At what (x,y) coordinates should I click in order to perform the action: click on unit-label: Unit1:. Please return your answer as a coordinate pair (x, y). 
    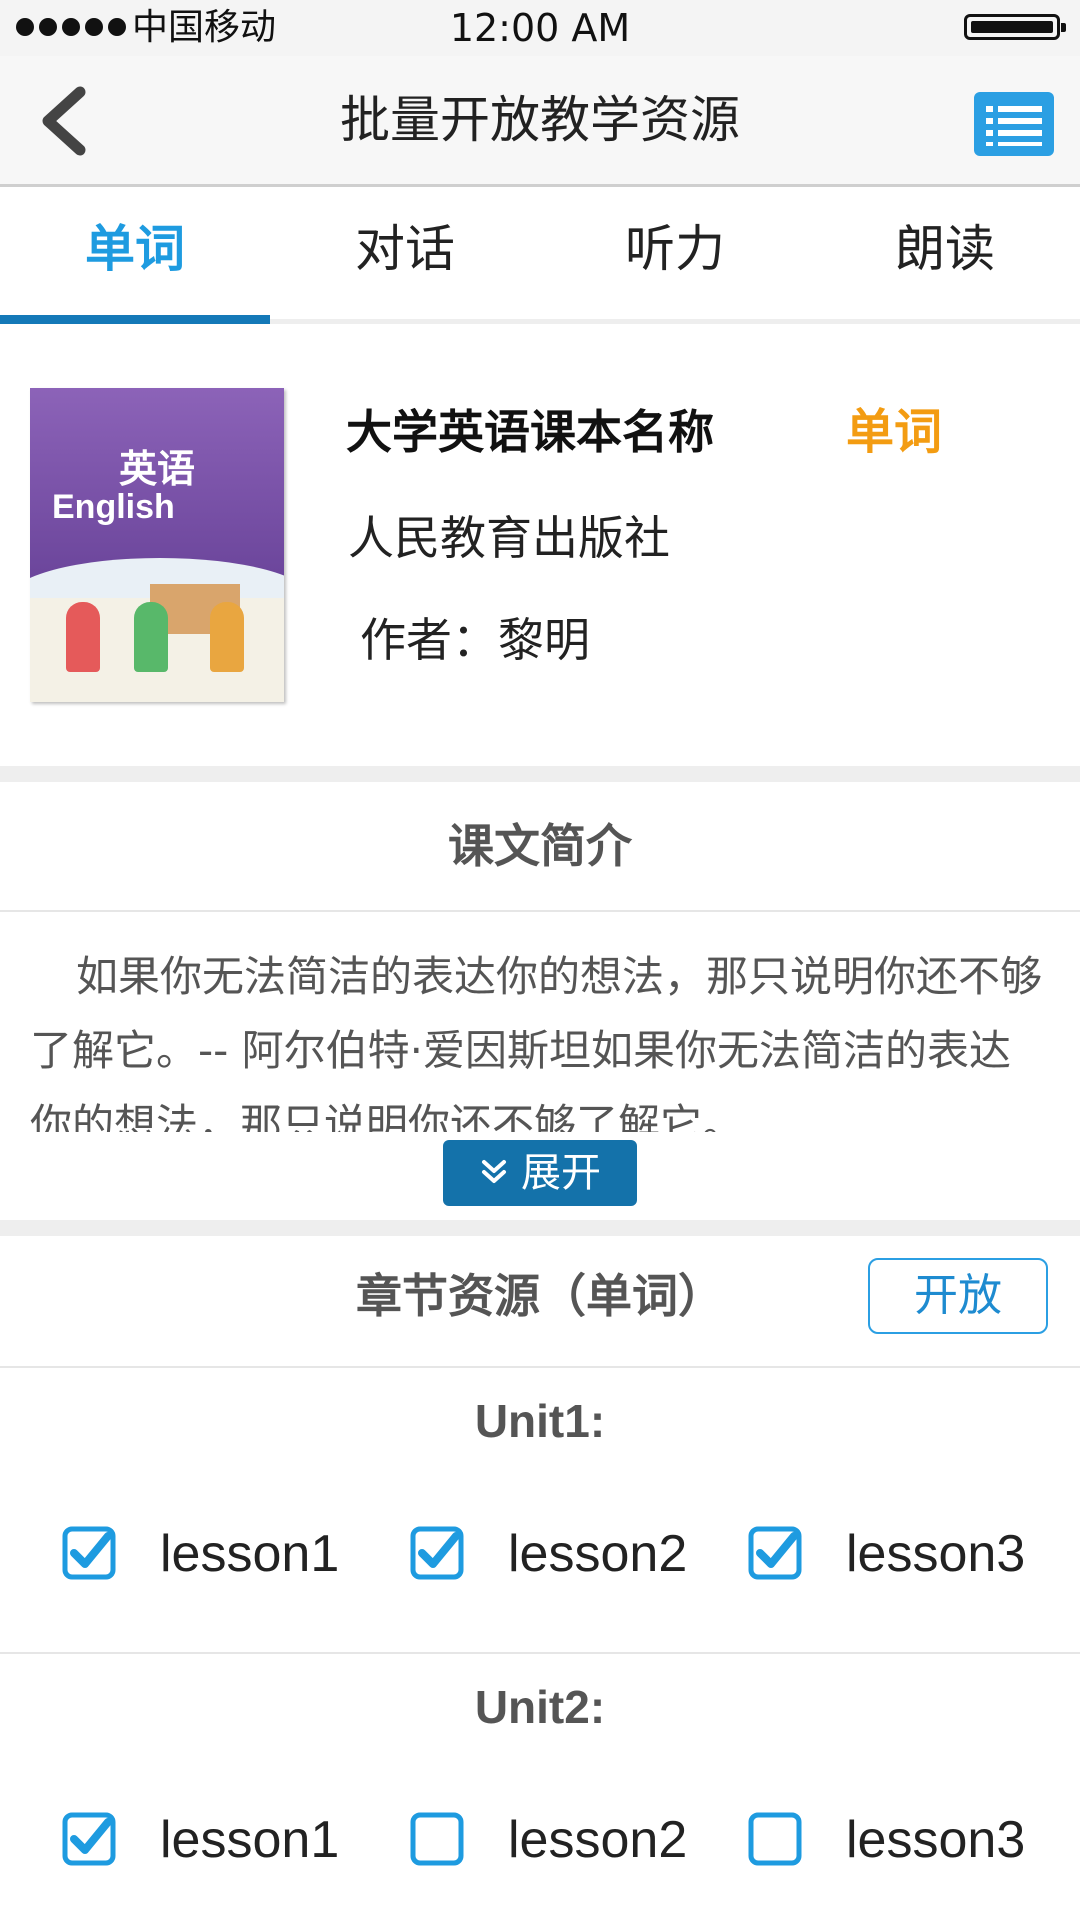
    Looking at the image, I should click on (540, 1421).